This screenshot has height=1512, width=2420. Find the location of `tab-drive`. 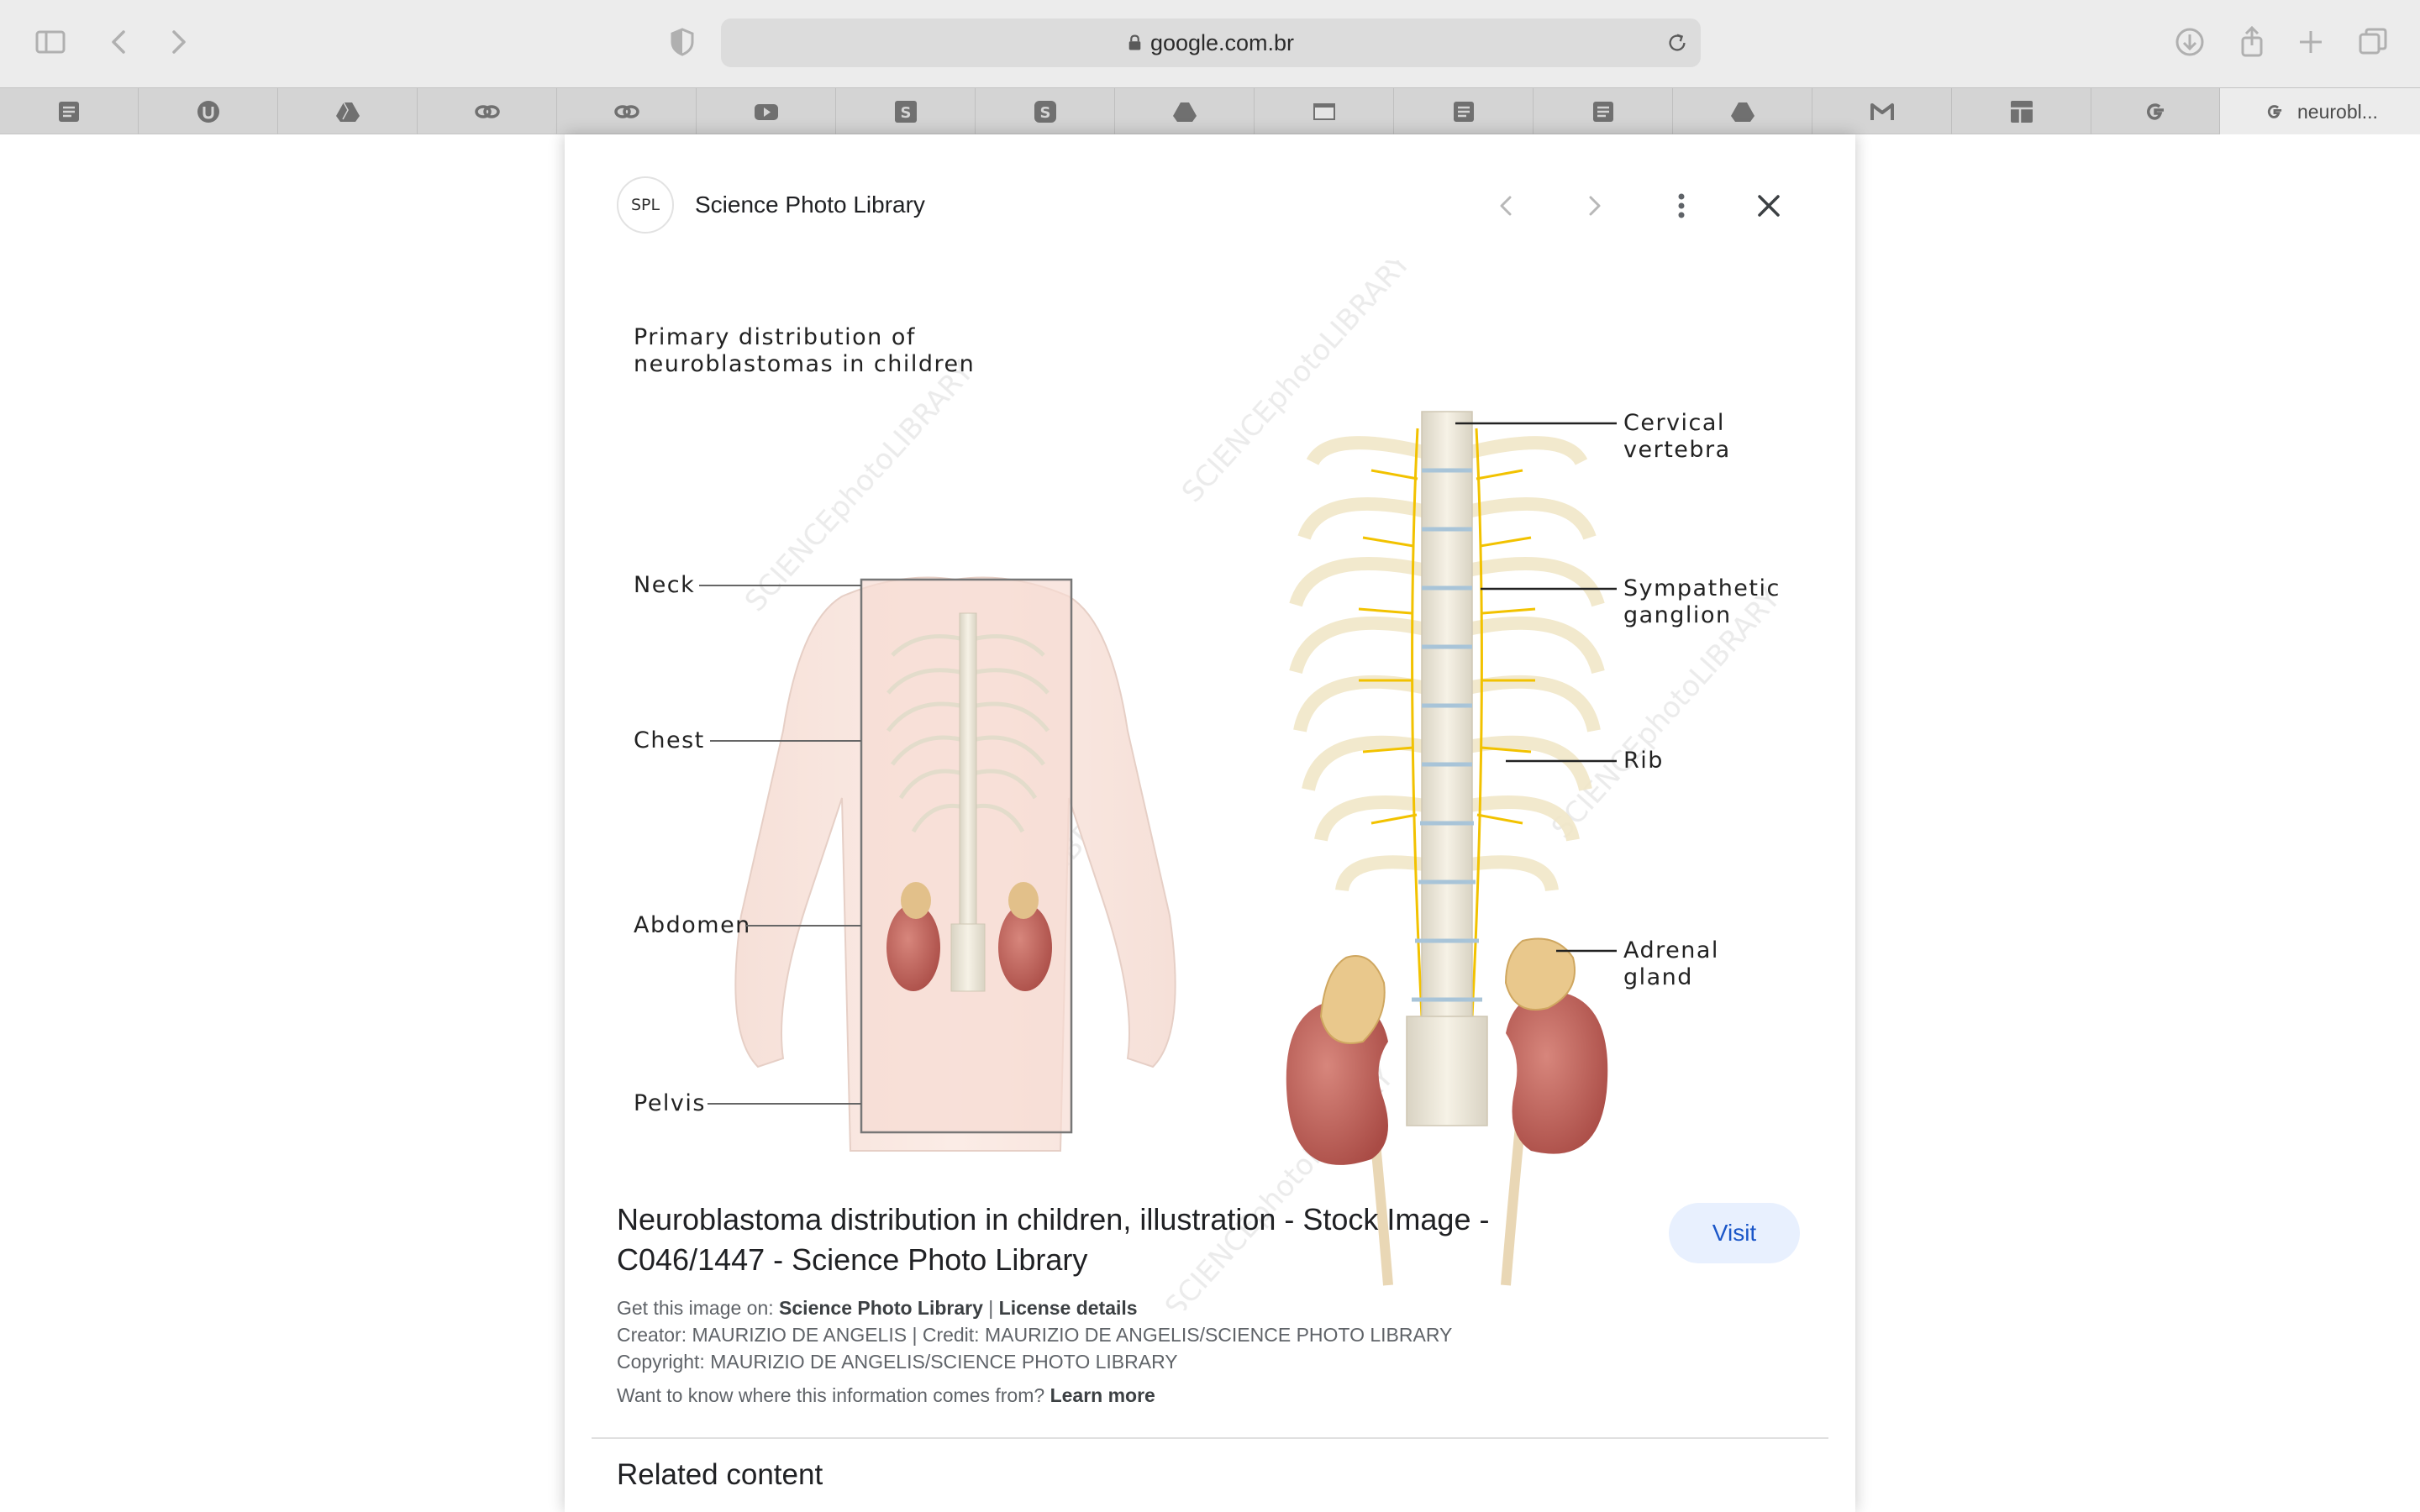

tab-drive is located at coordinates (348, 111).